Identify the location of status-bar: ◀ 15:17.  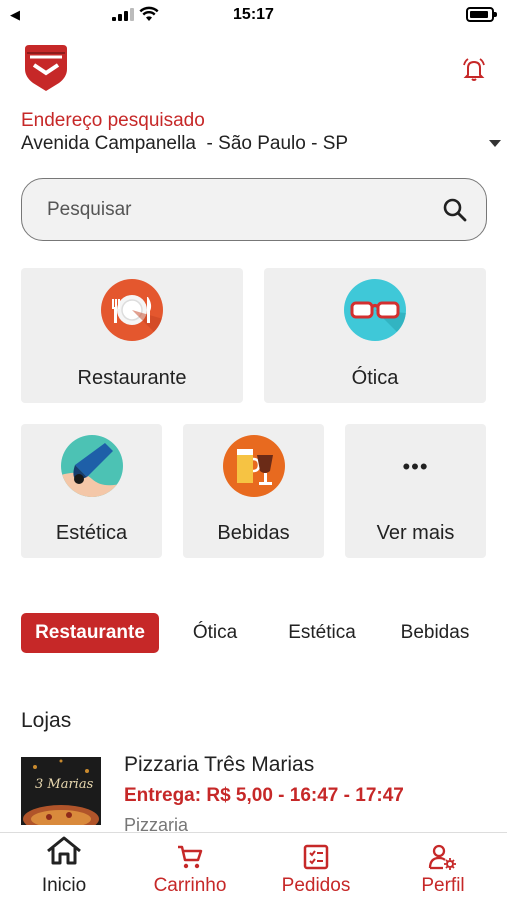
(253, 16).